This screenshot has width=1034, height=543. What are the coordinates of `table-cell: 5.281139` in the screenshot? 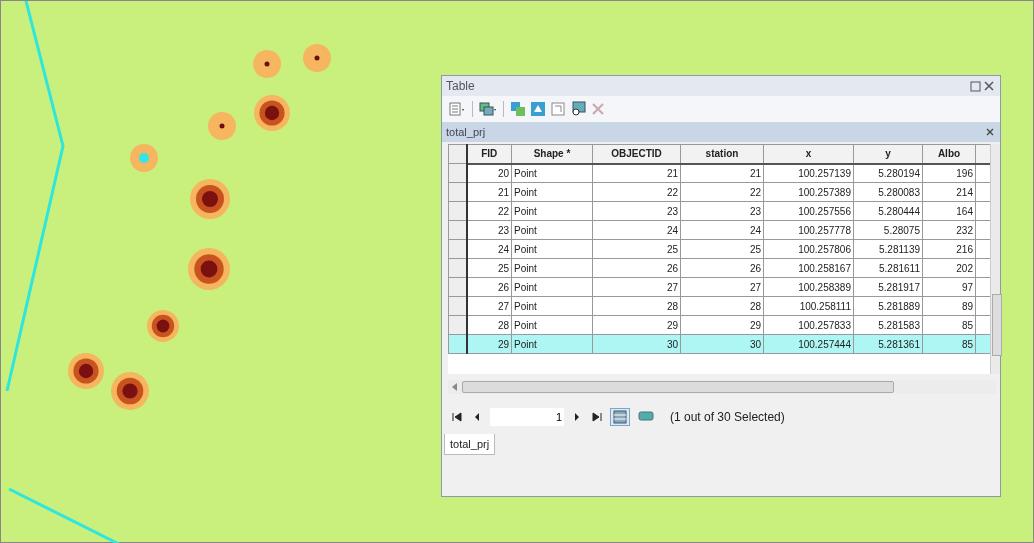 It's located at (888, 249).